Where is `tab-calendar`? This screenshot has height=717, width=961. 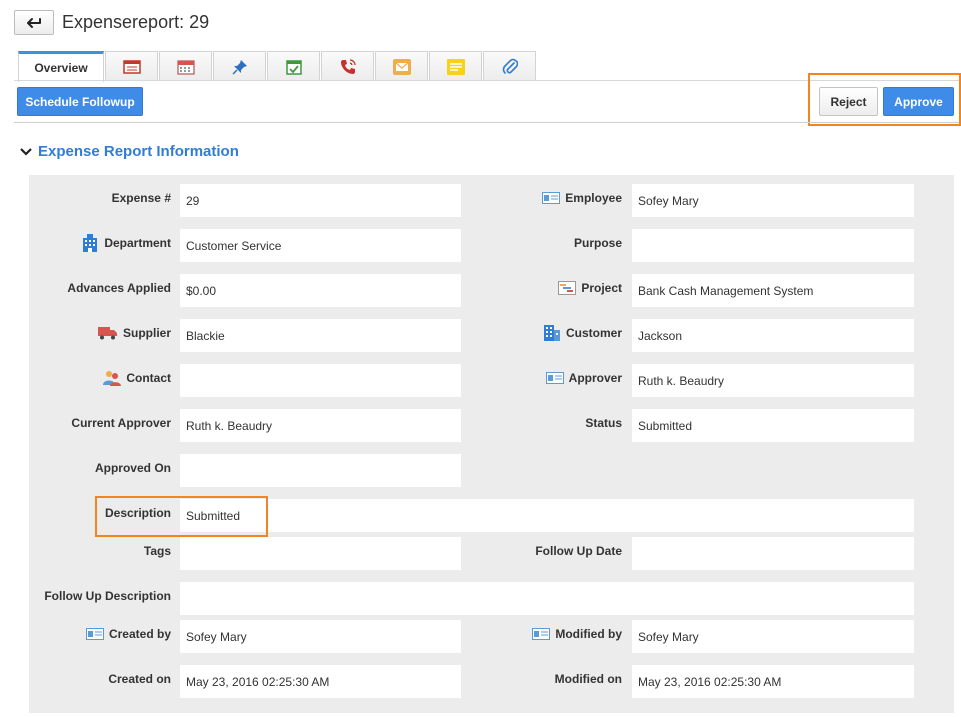
tab-calendar is located at coordinates (185, 66).